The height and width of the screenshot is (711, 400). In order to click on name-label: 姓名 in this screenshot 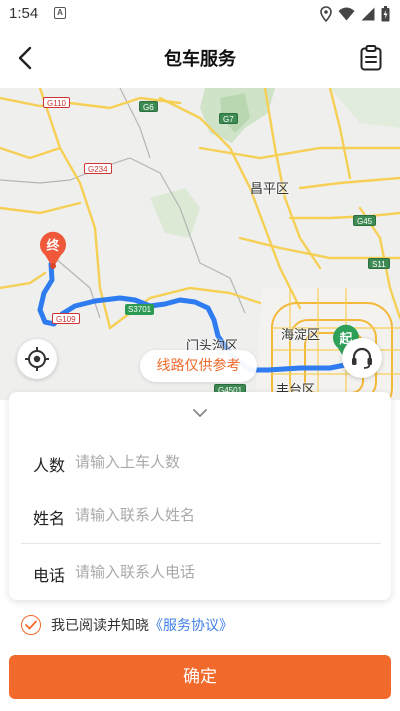, I will do `click(49, 518)`.